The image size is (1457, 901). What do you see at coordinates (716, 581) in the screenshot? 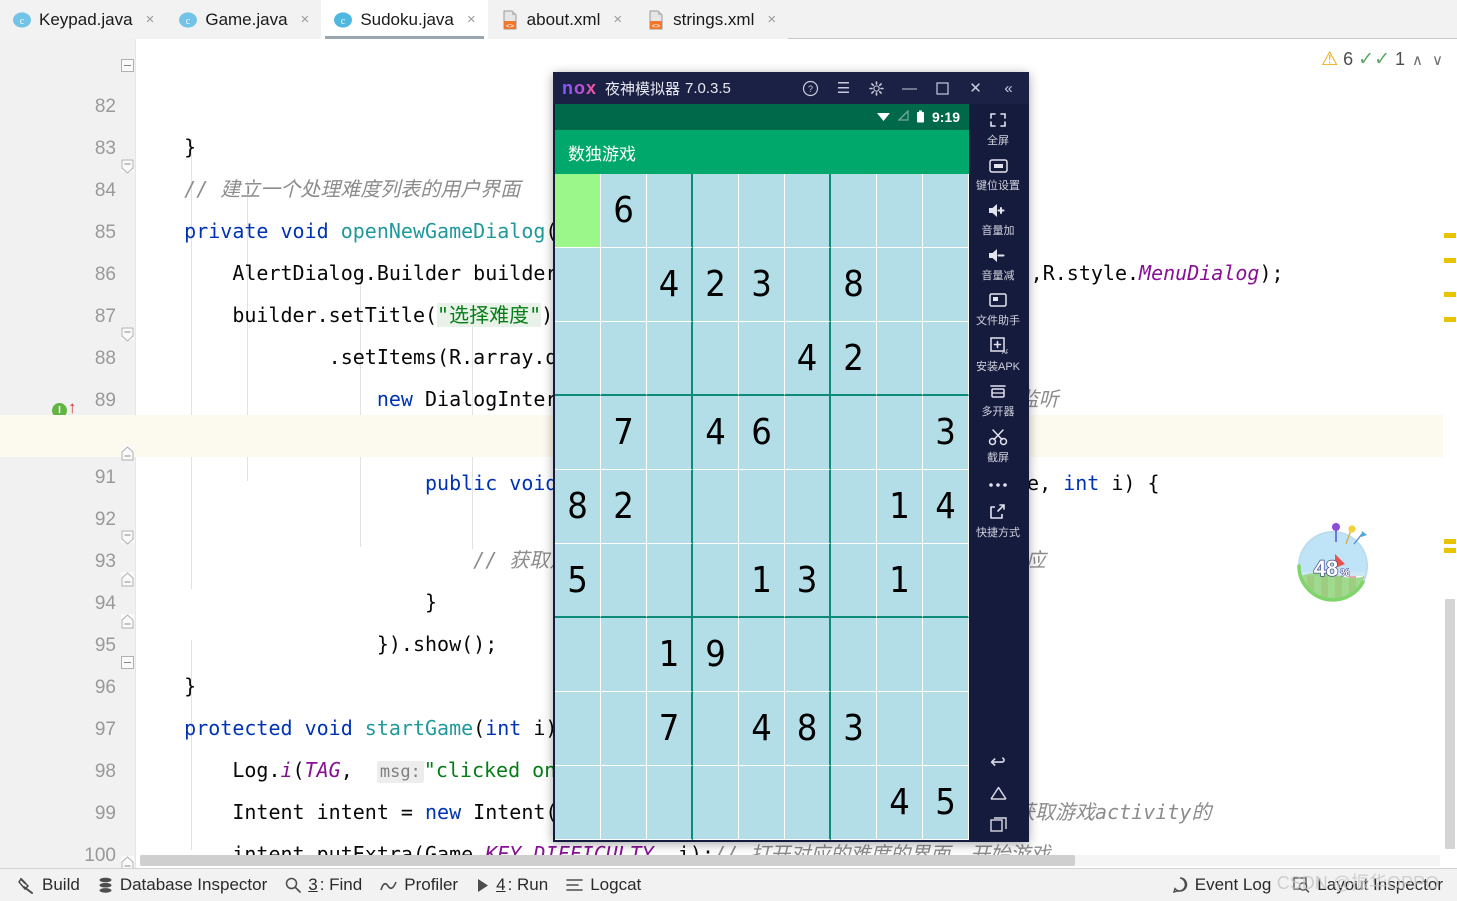
I see `sudoku-cell-r6-c4` at bounding box center [716, 581].